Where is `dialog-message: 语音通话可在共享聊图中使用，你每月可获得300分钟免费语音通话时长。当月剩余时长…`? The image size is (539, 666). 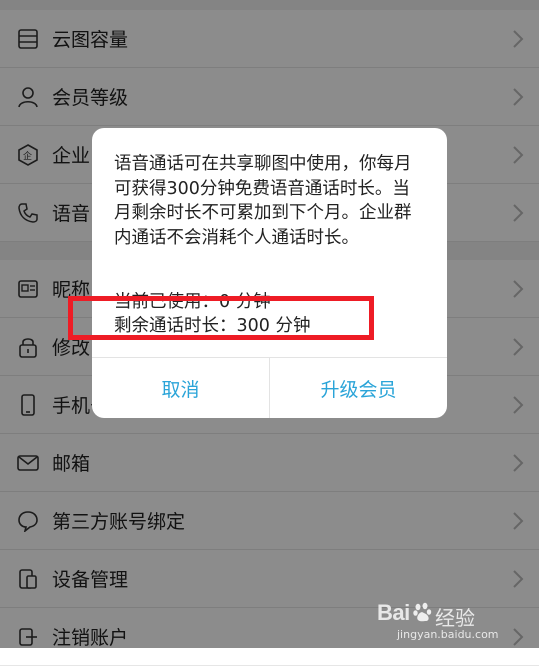 dialog-message: 语音通话可在共享聊图中使用，你每月可获得300分钟免费语音通话时长。当月剩余时长… is located at coordinates (263, 201).